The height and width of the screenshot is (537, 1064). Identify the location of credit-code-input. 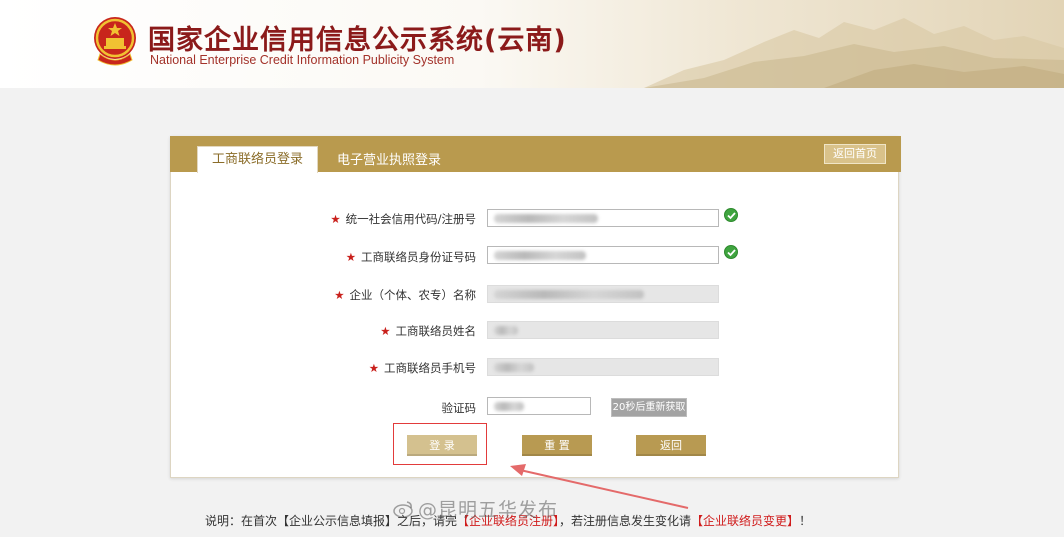
(603, 218).